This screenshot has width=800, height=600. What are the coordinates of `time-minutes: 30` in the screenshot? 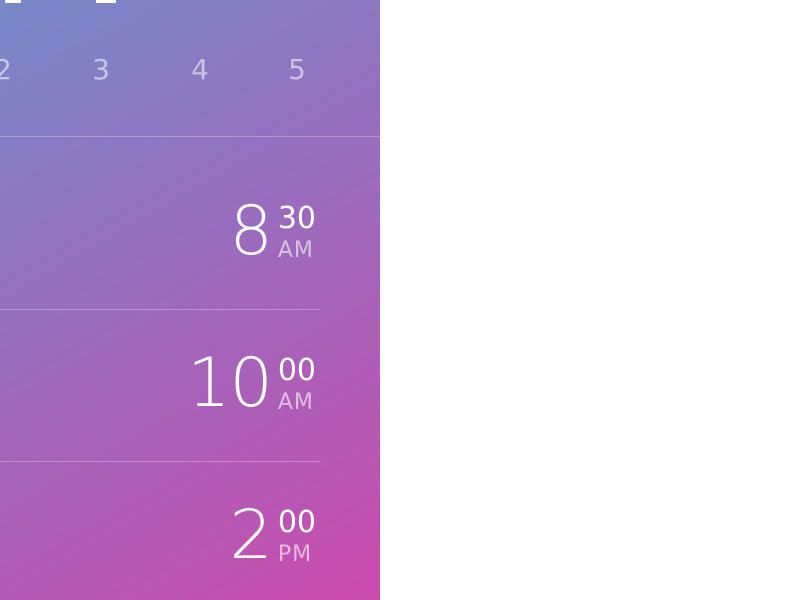 It's located at (296, 218).